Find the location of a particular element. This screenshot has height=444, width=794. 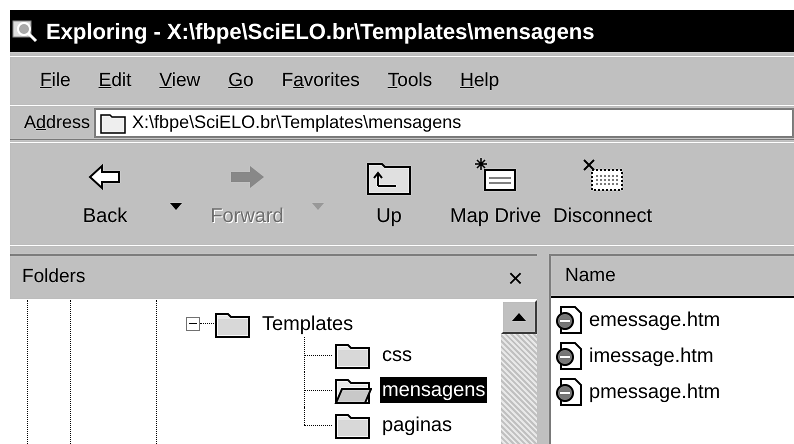

folder-label: mensagens is located at coordinates (434, 389).